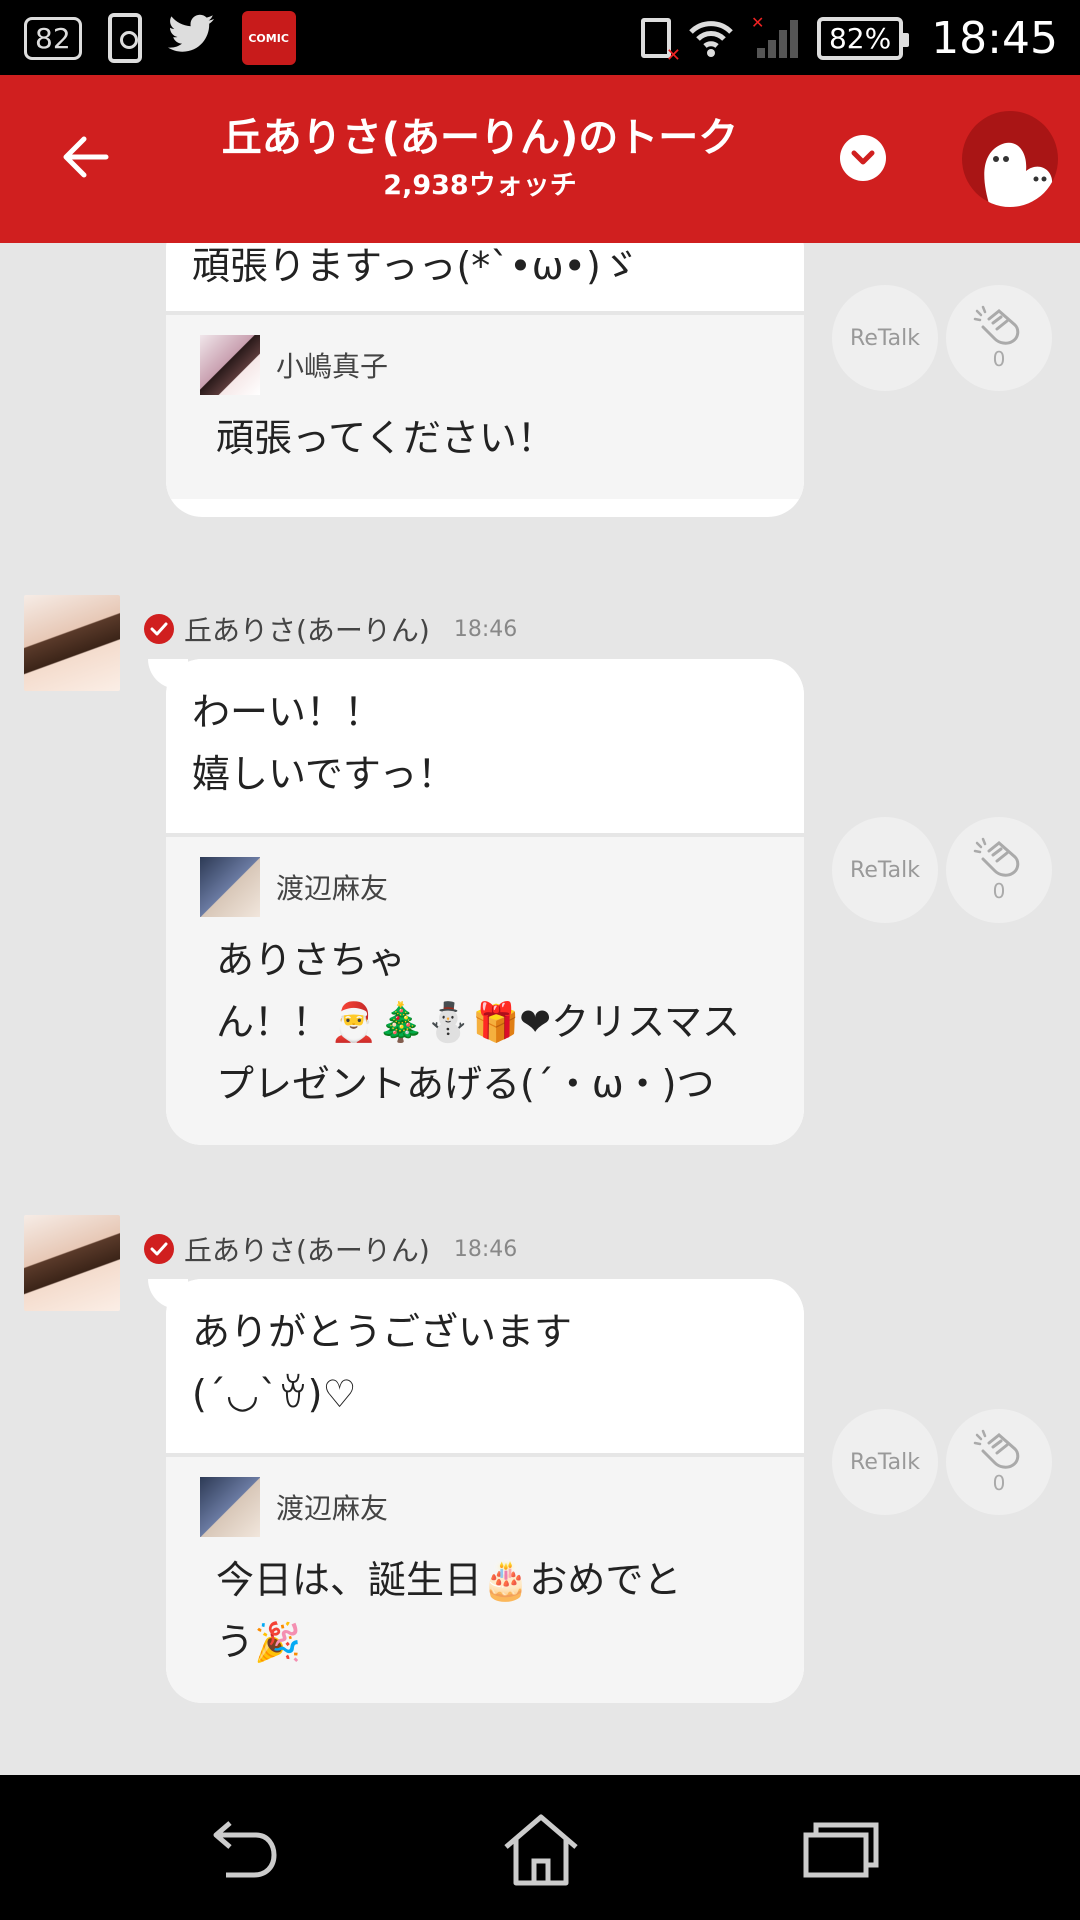  I want to click on message-bubble: 頑張りますっっ(*`•ω•)ゞ 小嶋真子 頑張ってください！, so click(485, 380).